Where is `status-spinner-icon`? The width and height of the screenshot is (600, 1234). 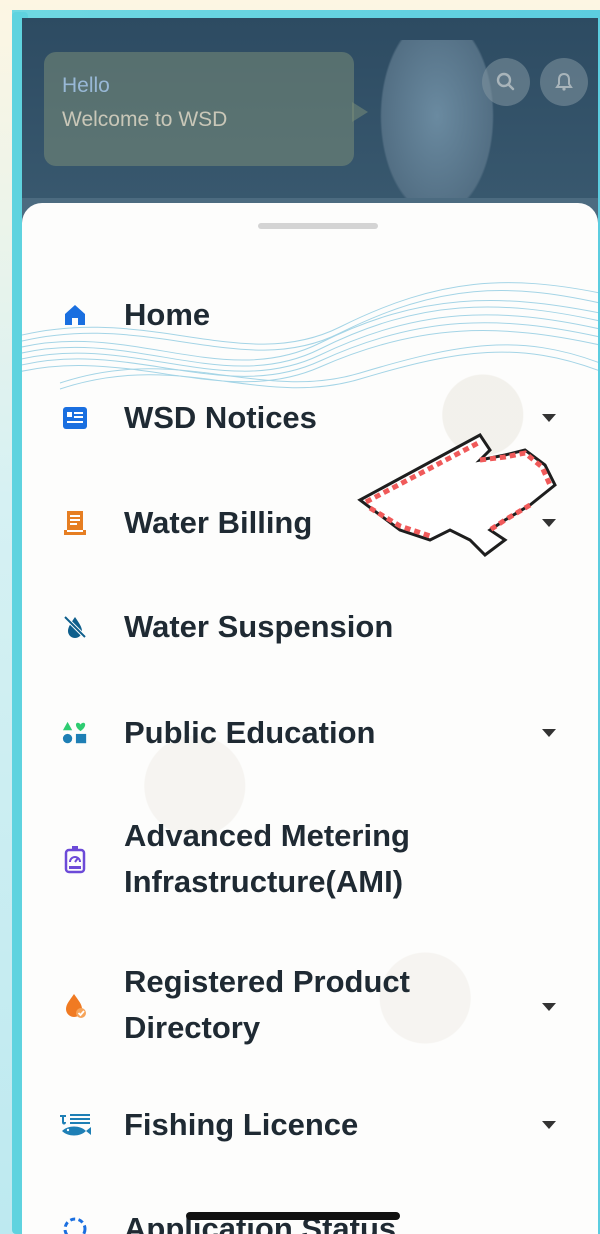 status-spinner-icon is located at coordinates (75, 1225).